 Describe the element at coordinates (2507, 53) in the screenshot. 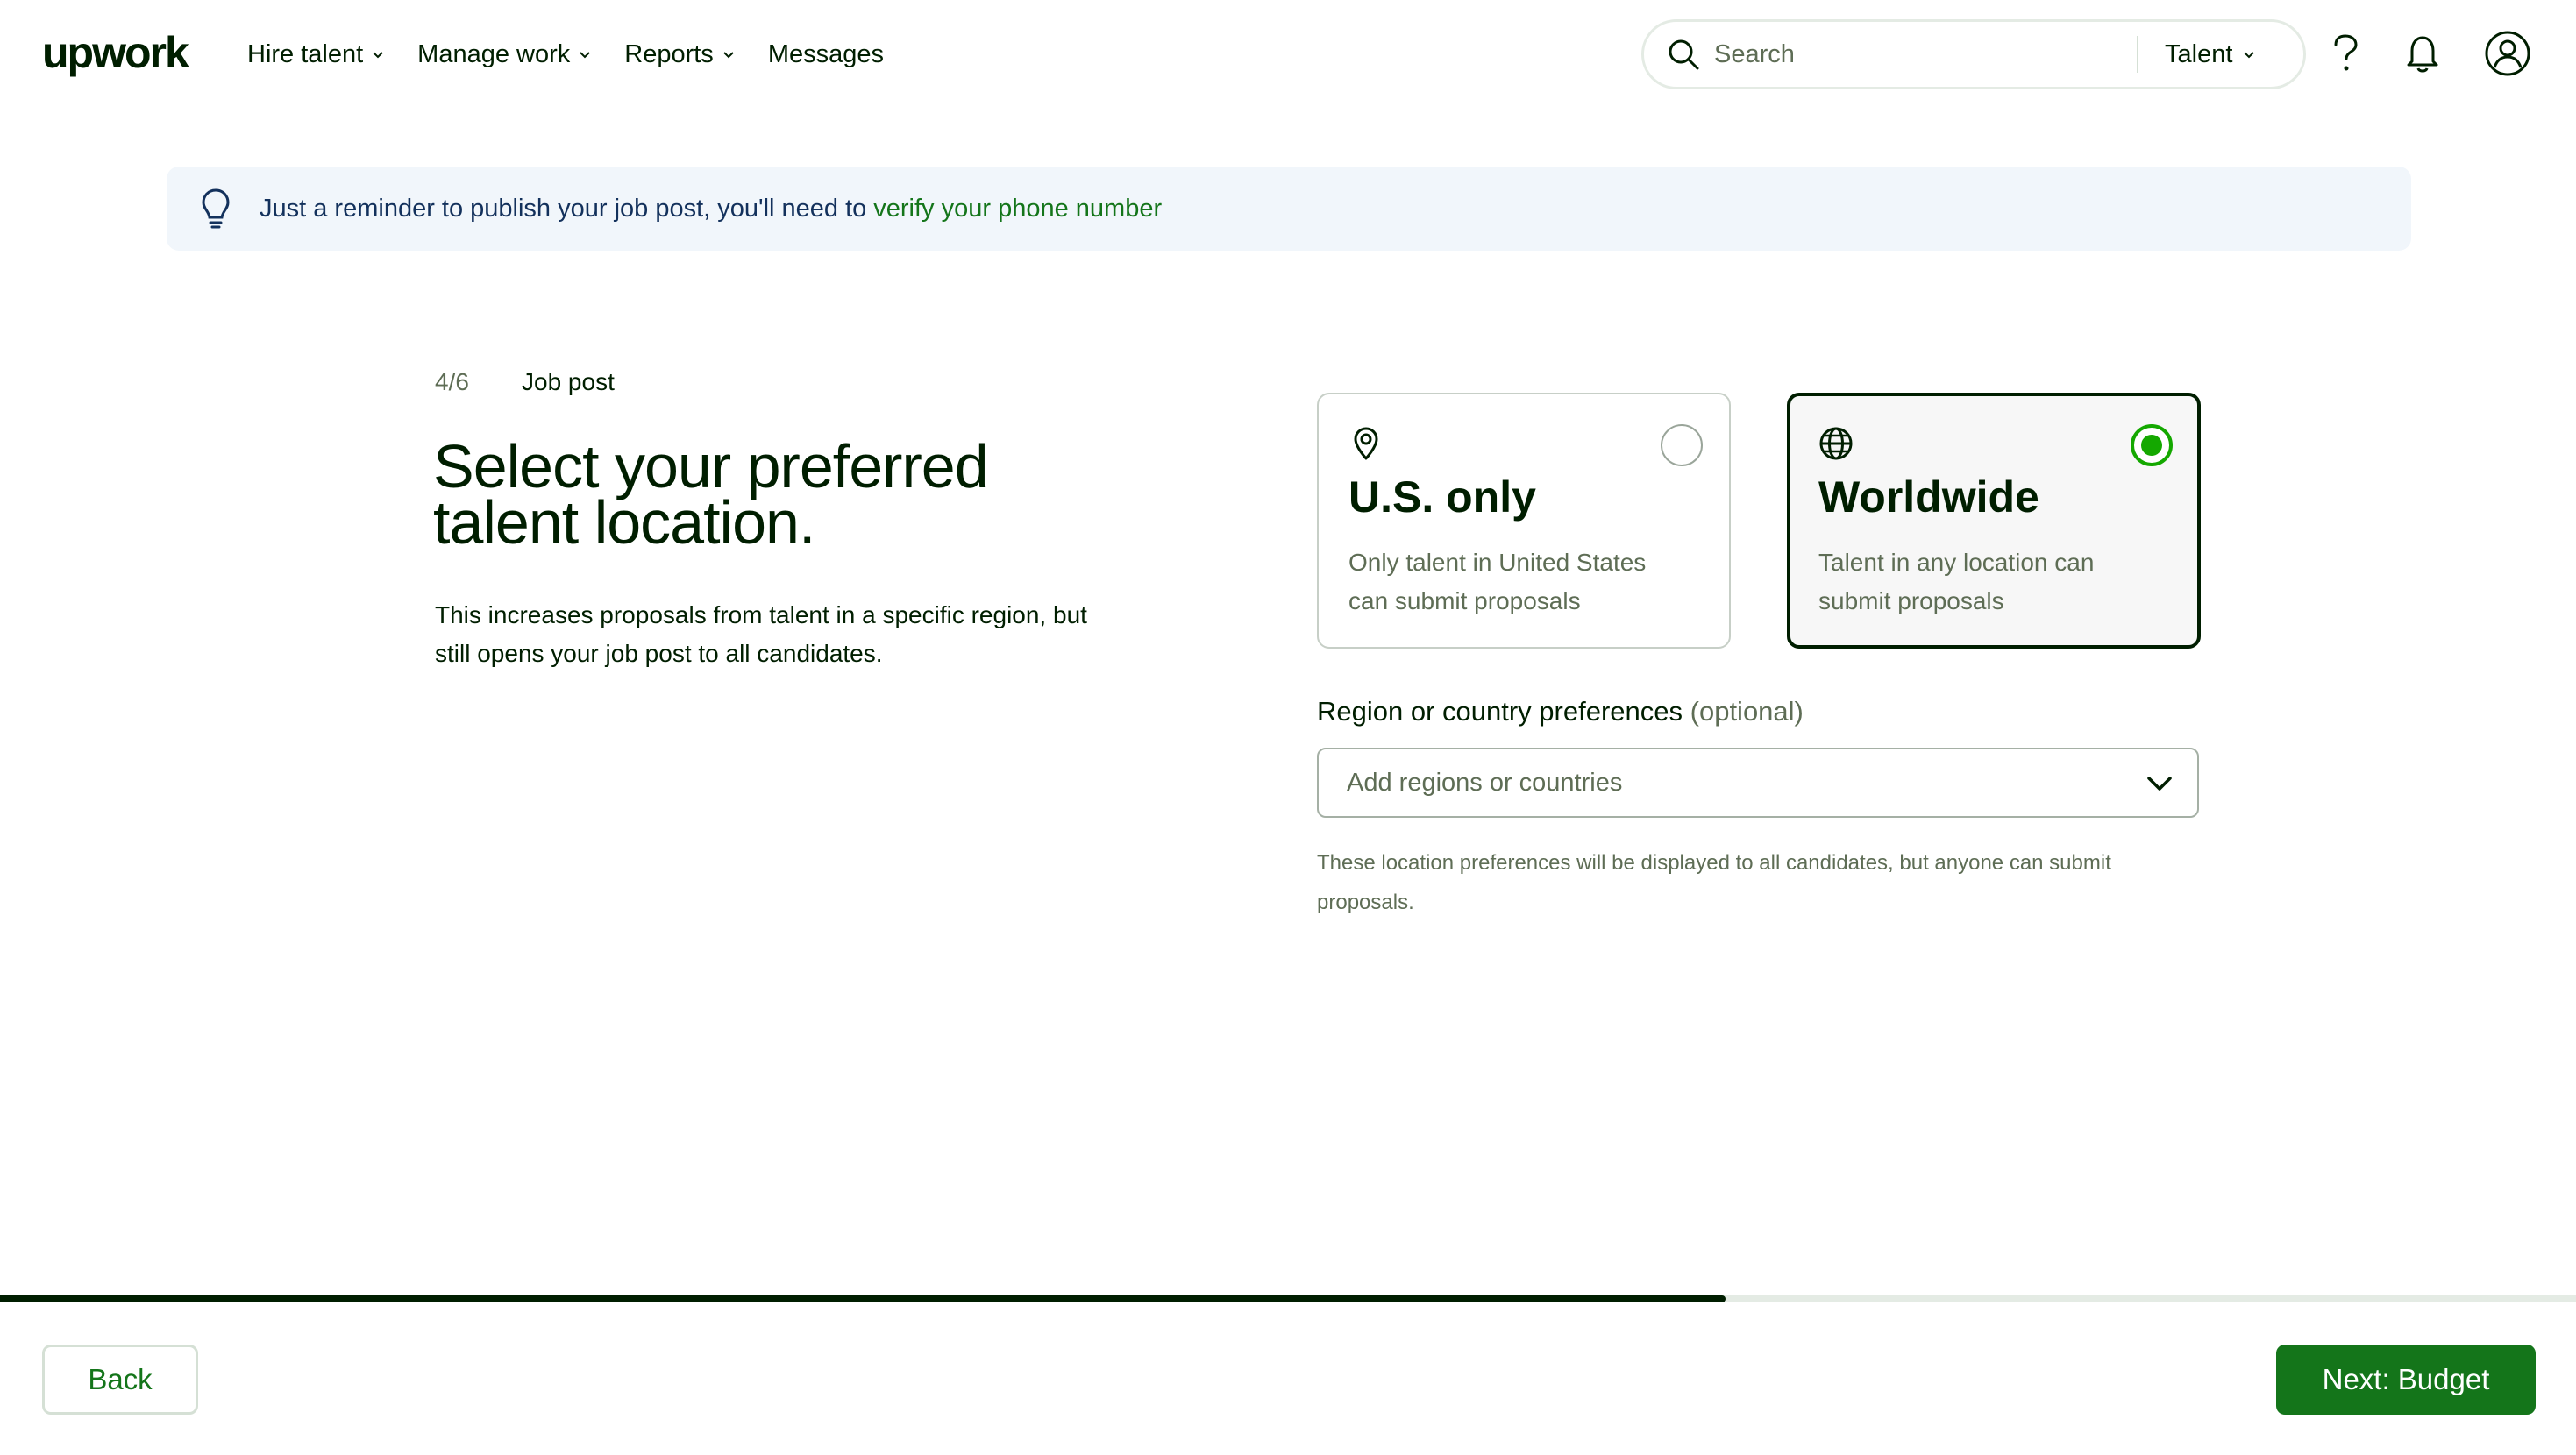

I see `account-icon` at that location.